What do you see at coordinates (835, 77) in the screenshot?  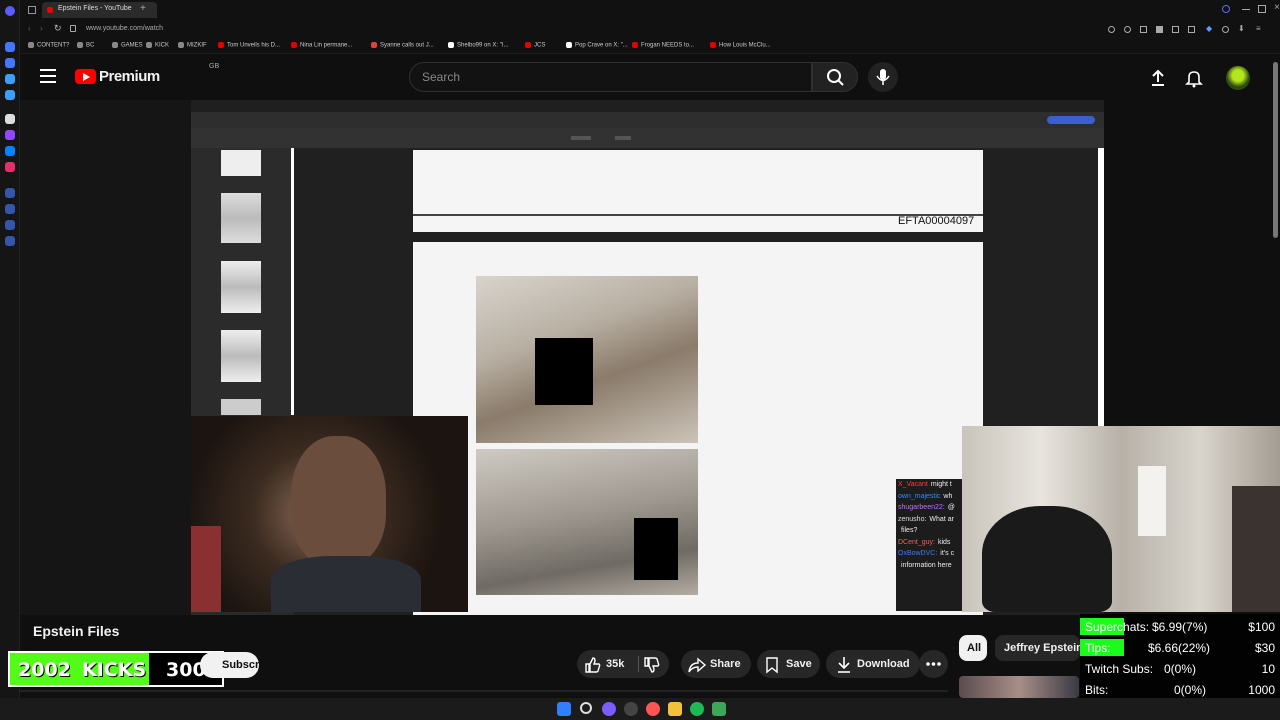 I see `search-button` at bounding box center [835, 77].